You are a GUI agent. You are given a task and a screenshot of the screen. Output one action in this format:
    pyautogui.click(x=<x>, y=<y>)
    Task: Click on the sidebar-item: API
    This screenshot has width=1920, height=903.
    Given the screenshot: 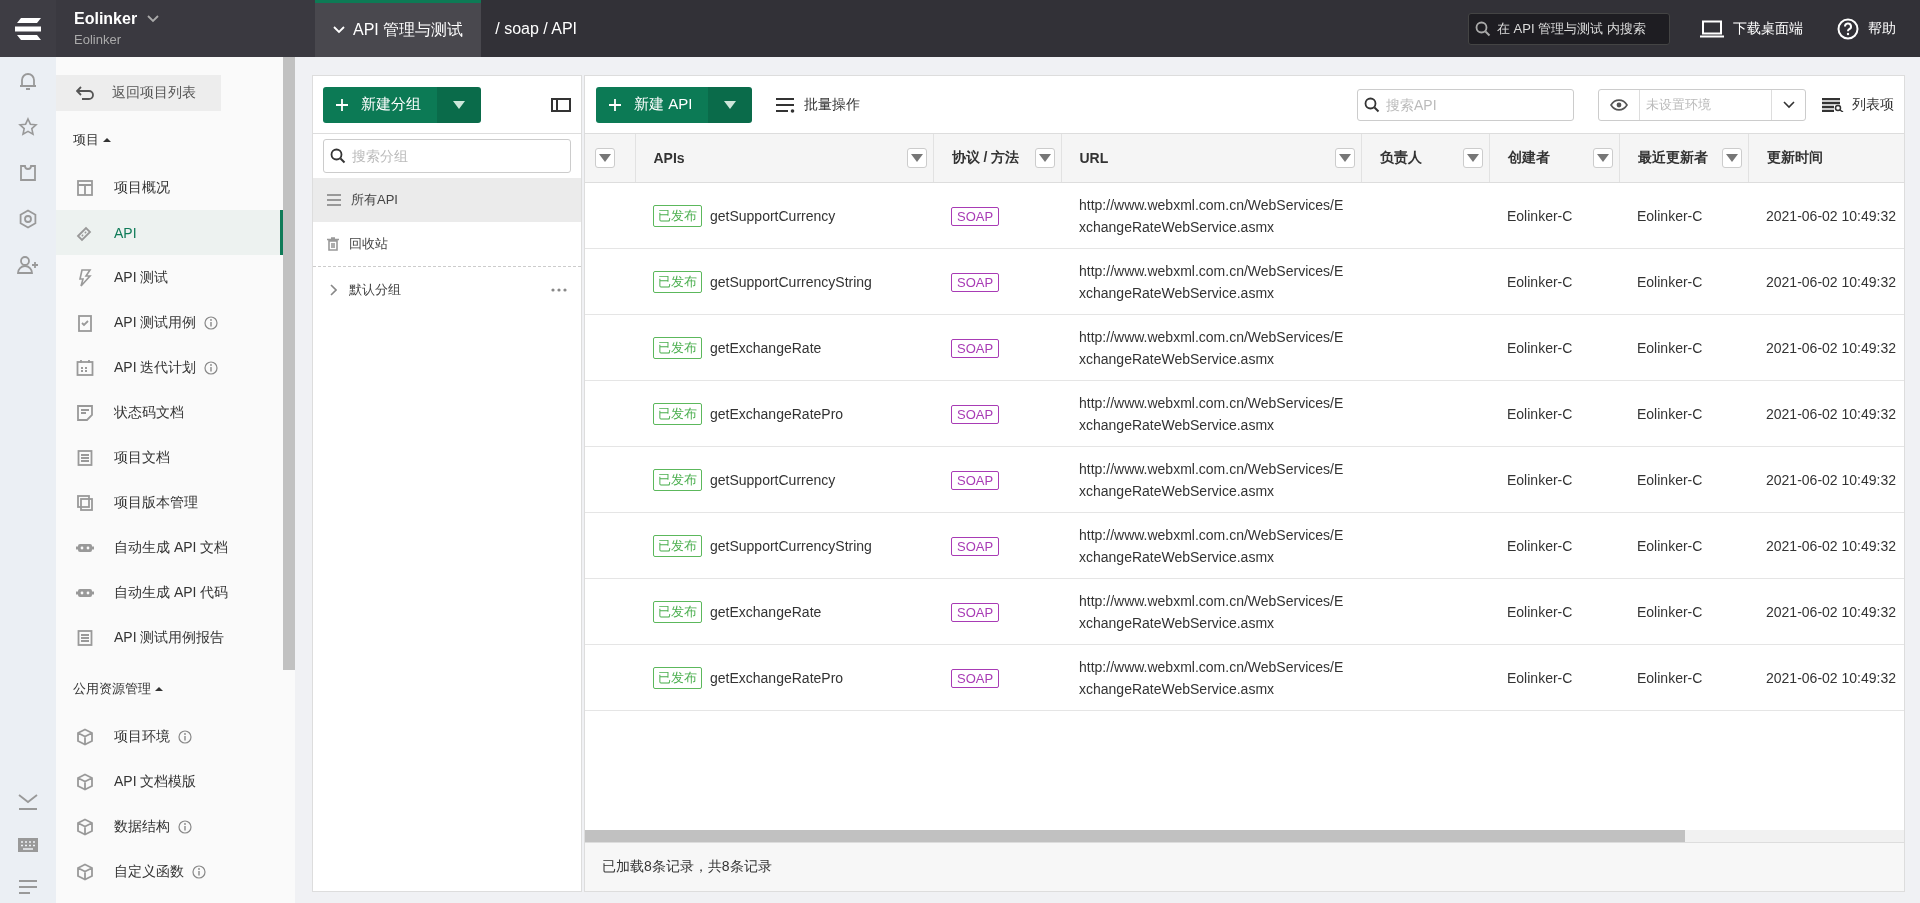 What is the action you would take?
    pyautogui.click(x=169, y=232)
    